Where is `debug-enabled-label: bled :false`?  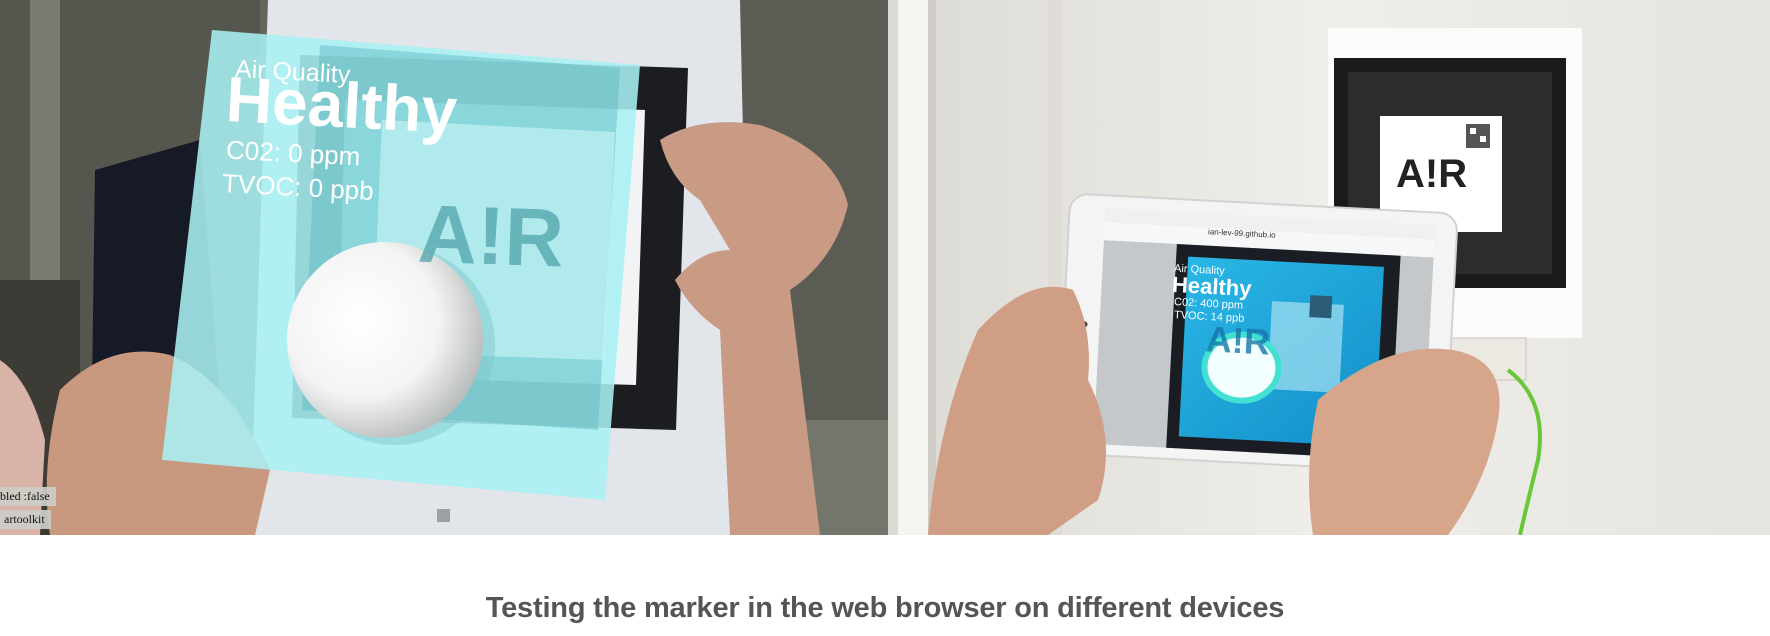 debug-enabled-label: bled :false is located at coordinates (28, 496).